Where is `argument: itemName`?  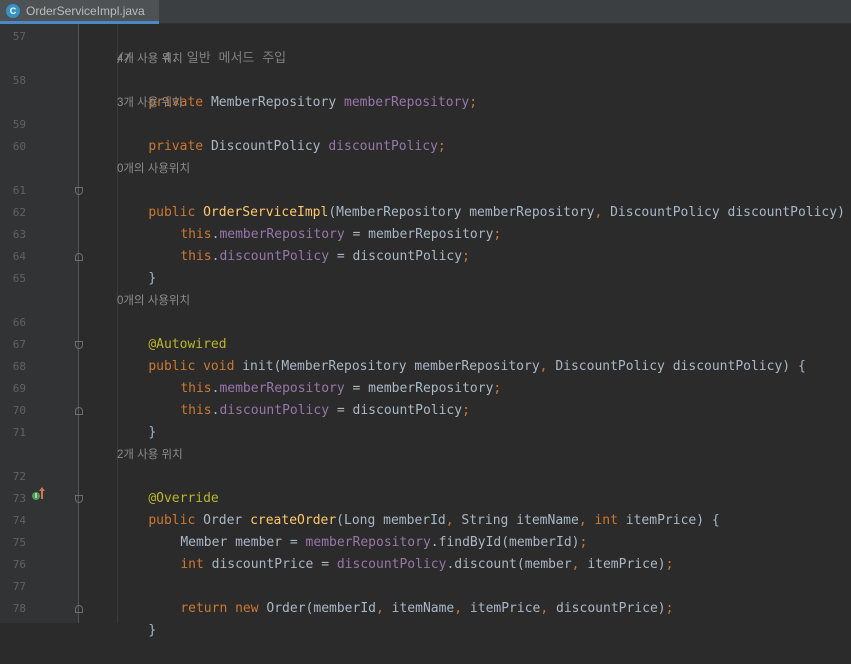 argument: itemName is located at coordinates (423, 608).